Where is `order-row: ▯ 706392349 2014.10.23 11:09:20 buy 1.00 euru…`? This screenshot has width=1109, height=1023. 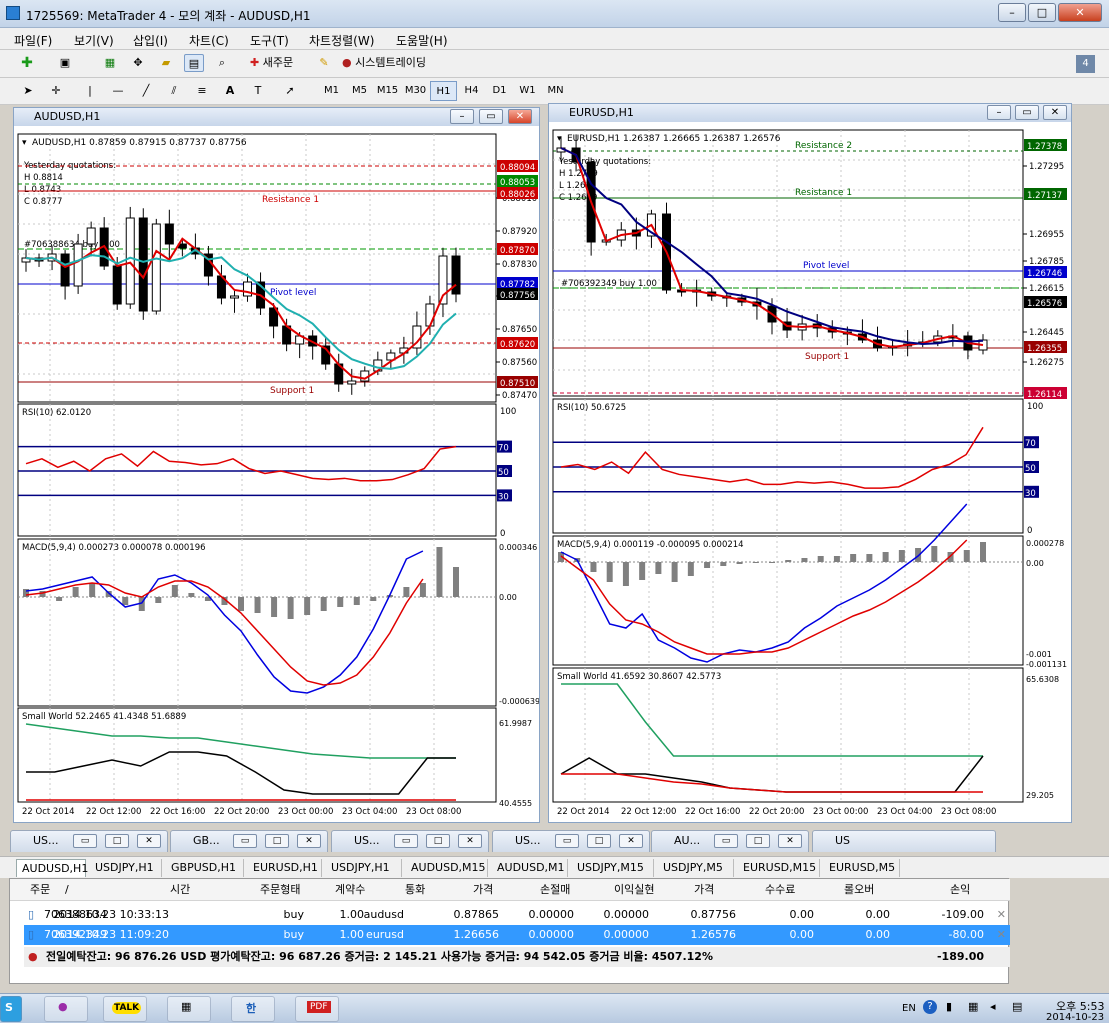 order-row: ▯ 706392349 2014.10.23 11:09:20 buy 1.00 euru… is located at coordinates (517, 935).